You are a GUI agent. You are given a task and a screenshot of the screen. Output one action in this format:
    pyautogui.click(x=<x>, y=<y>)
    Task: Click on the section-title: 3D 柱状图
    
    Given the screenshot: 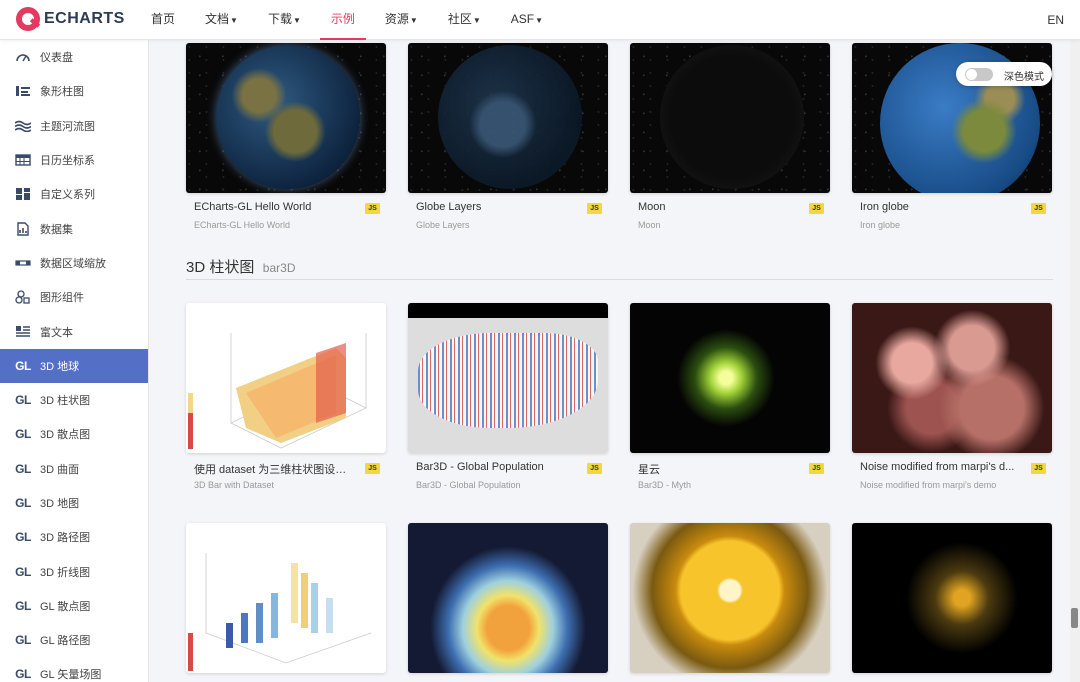 What is the action you would take?
    pyautogui.click(x=220, y=267)
    